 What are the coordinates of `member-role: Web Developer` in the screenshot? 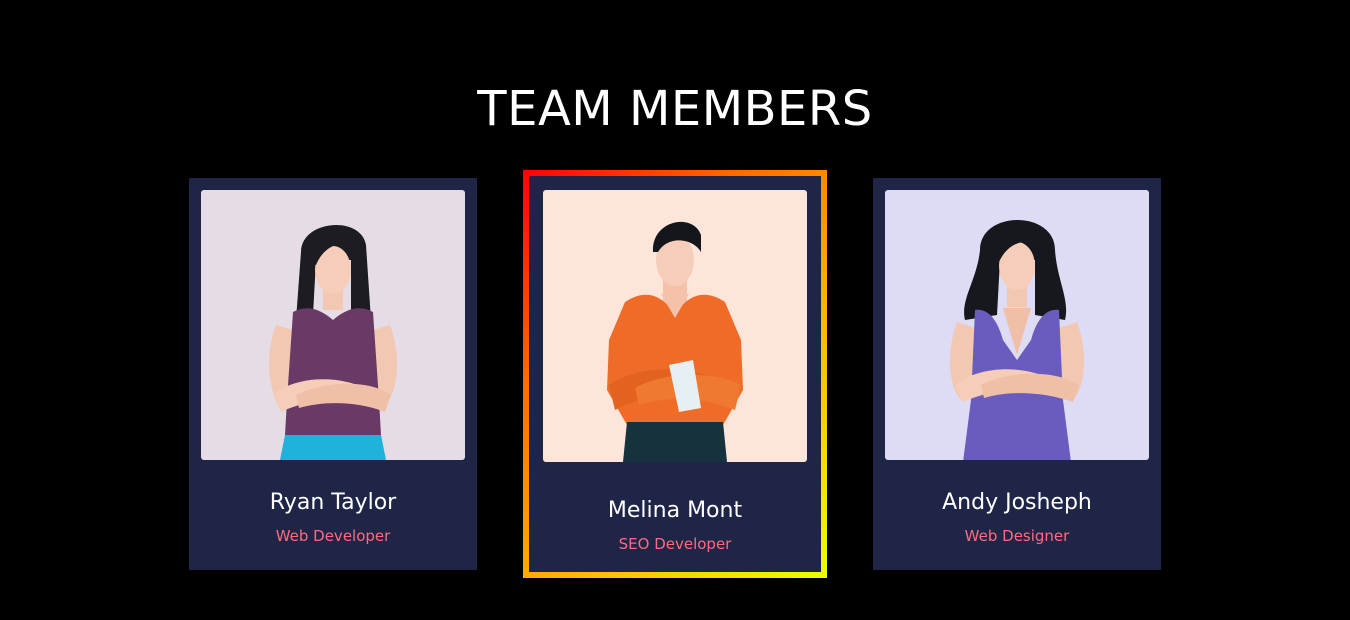 It's located at (333, 536).